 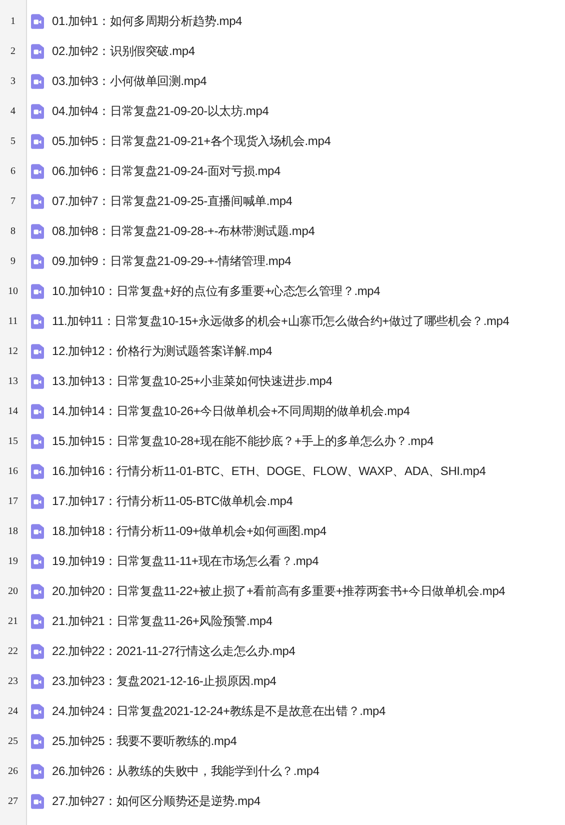 What do you see at coordinates (162, 351) in the screenshot?
I see `file-name: 12.加钟12：价格行为测试题答案详解.mp4` at bounding box center [162, 351].